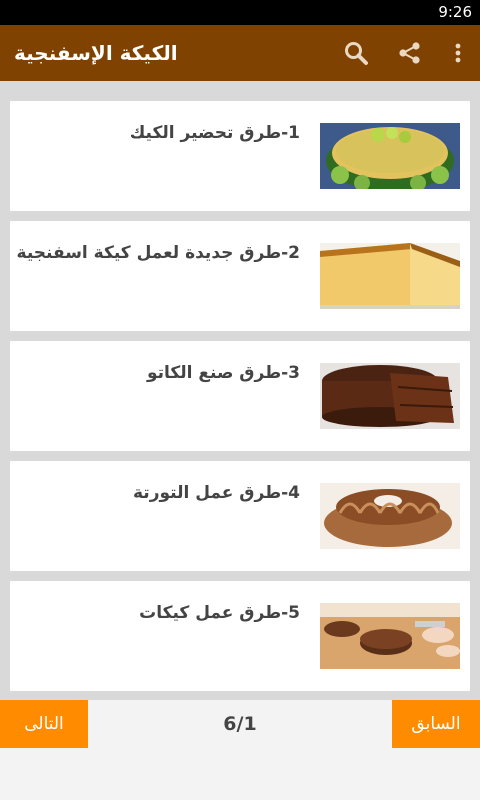 The height and width of the screenshot is (800, 480). I want to click on list-item-label: 5-طرق عمل كيكات, so click(219, 613).